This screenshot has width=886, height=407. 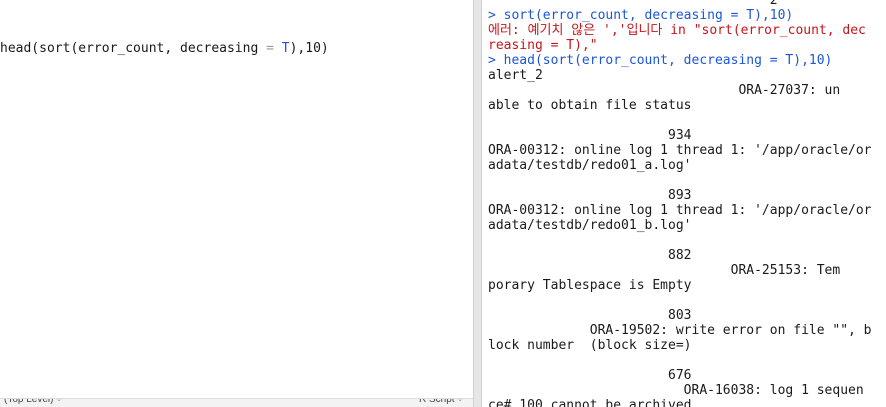 What do you see at coordinates (590, 195) in the screenshot?
I see `console-output-line: 893` at bounding box center [590, 195].